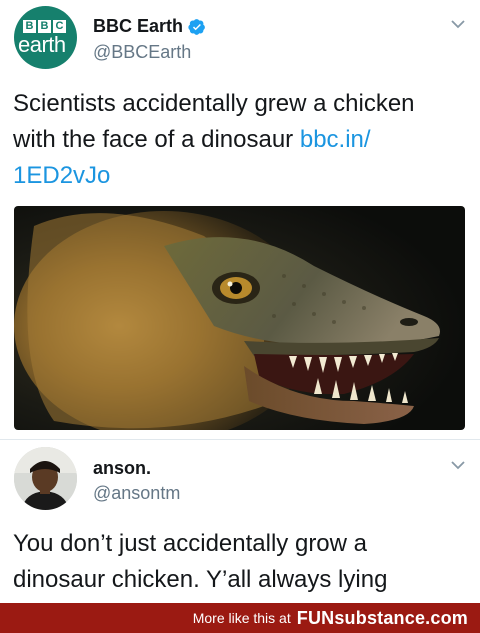 The width and height of the screenshot is (480, 633). What do you see at coordinates (138, 26) in the screenshot?
I see `display-name: BBC Earth` at bounding box center [138, 26].